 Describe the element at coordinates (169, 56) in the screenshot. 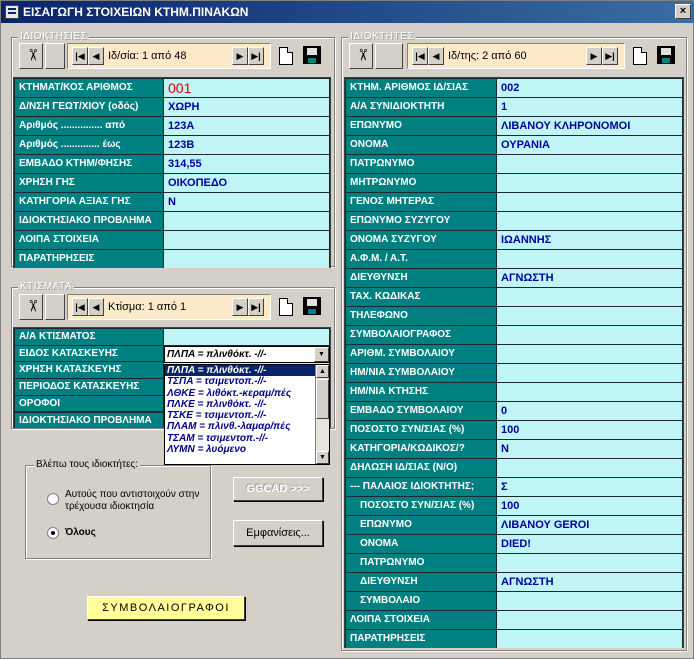

I see `properties-record-navigator: |◀ ◀ Ιδ/σία: 1 από 48 ▶ ▶|` at that location.